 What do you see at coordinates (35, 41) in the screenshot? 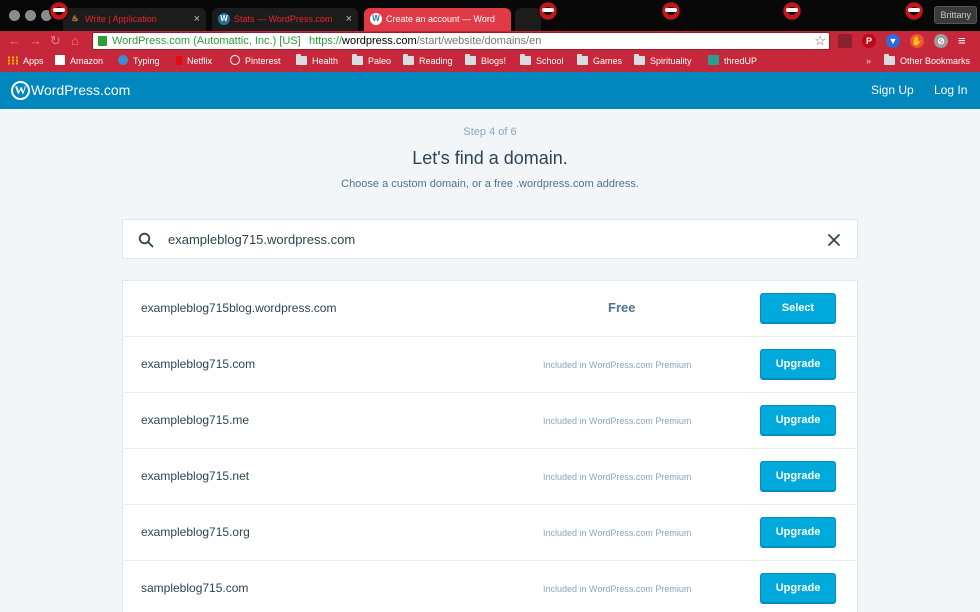
I see `forward-icon: →` at bounding box center [35, 41].